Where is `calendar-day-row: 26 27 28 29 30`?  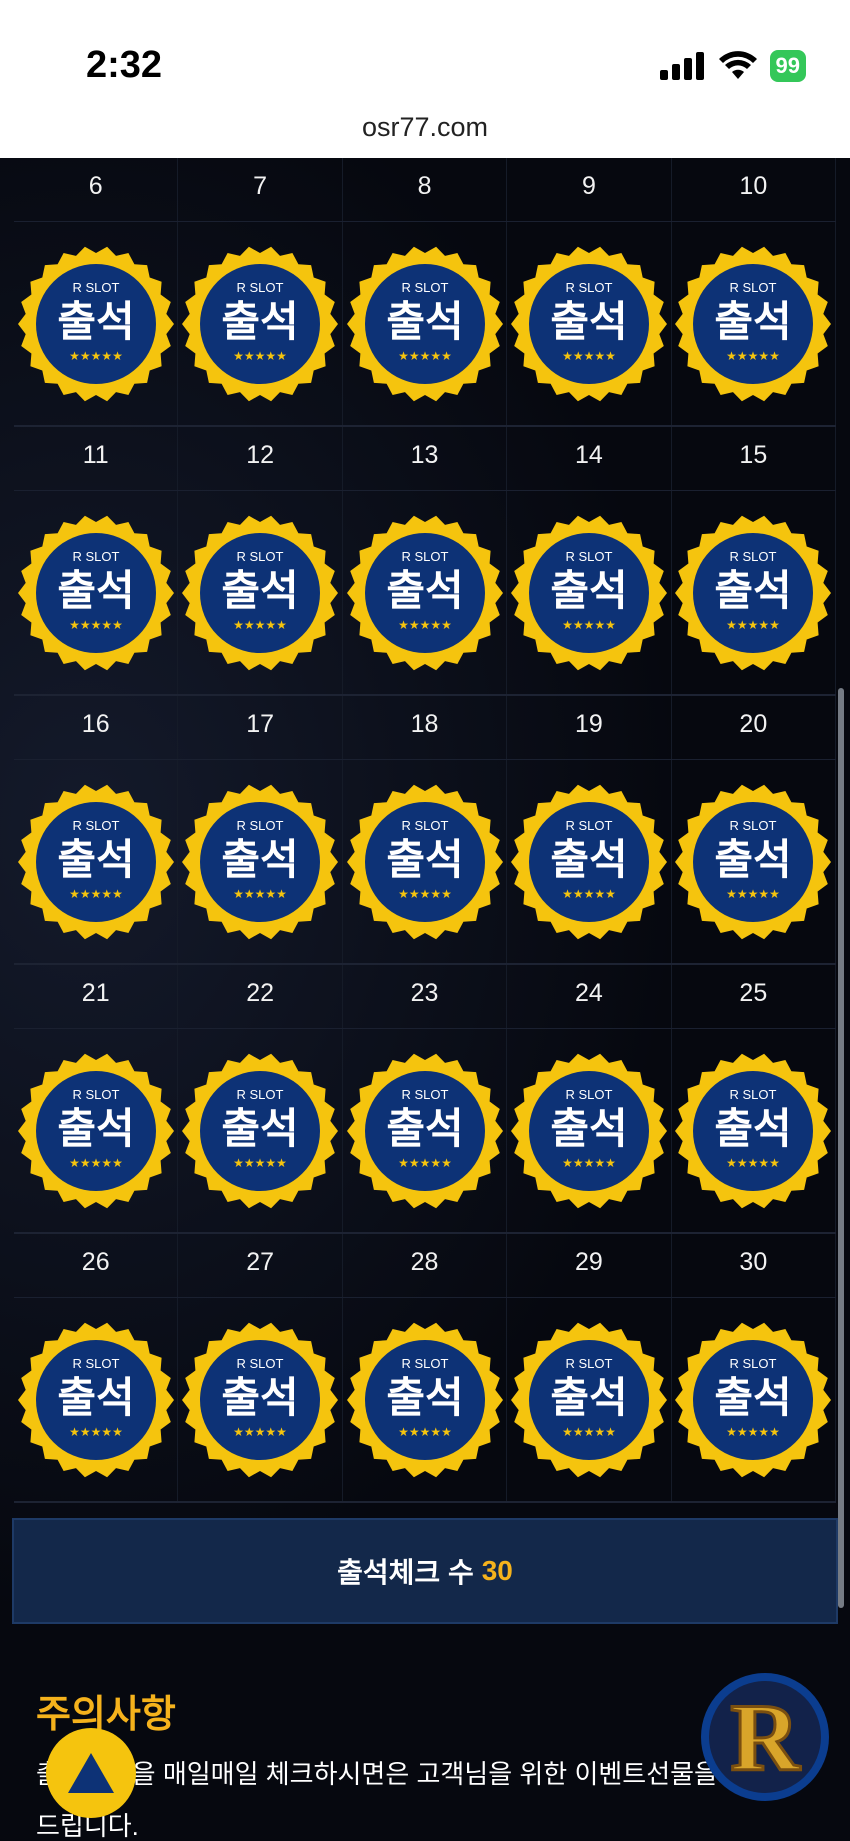 calendar-day-row: 26 27 28 29 30 is located at coordinates (425, 1266).